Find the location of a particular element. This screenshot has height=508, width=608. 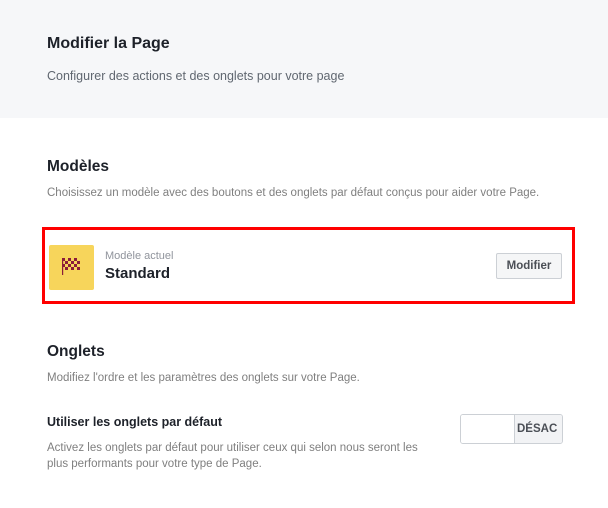

default-tabs-title: Utiliser les onglets par défaut is located at coordinates (135, 422).